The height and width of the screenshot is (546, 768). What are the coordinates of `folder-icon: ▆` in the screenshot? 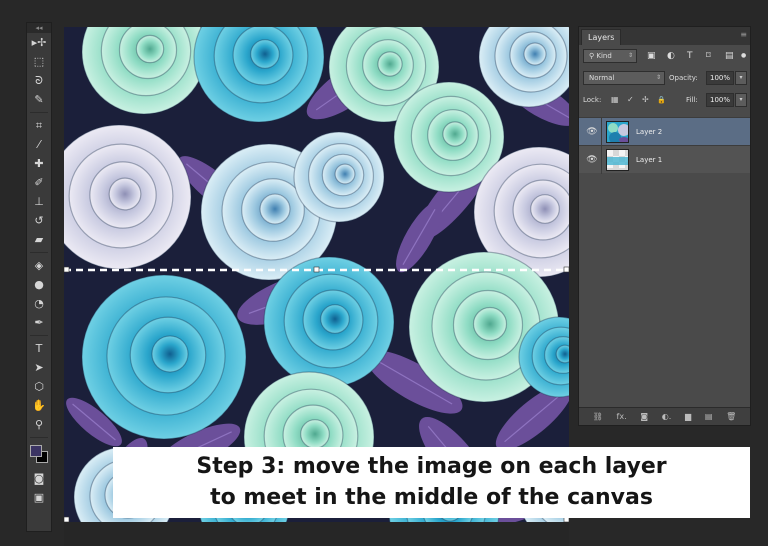 It's located at (688, 417).